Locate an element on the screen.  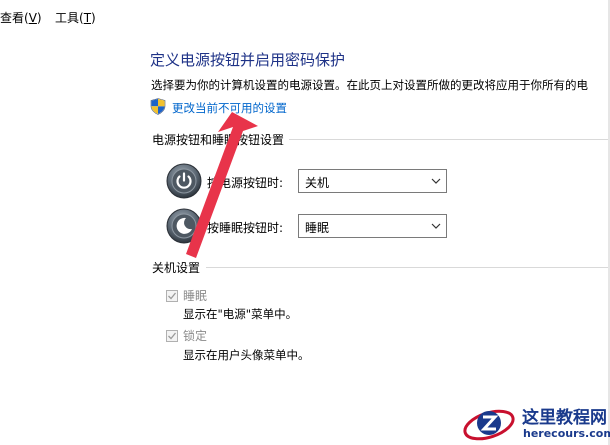
power-button-label: 按电源按钮时: is located at coordinates (245, 183).